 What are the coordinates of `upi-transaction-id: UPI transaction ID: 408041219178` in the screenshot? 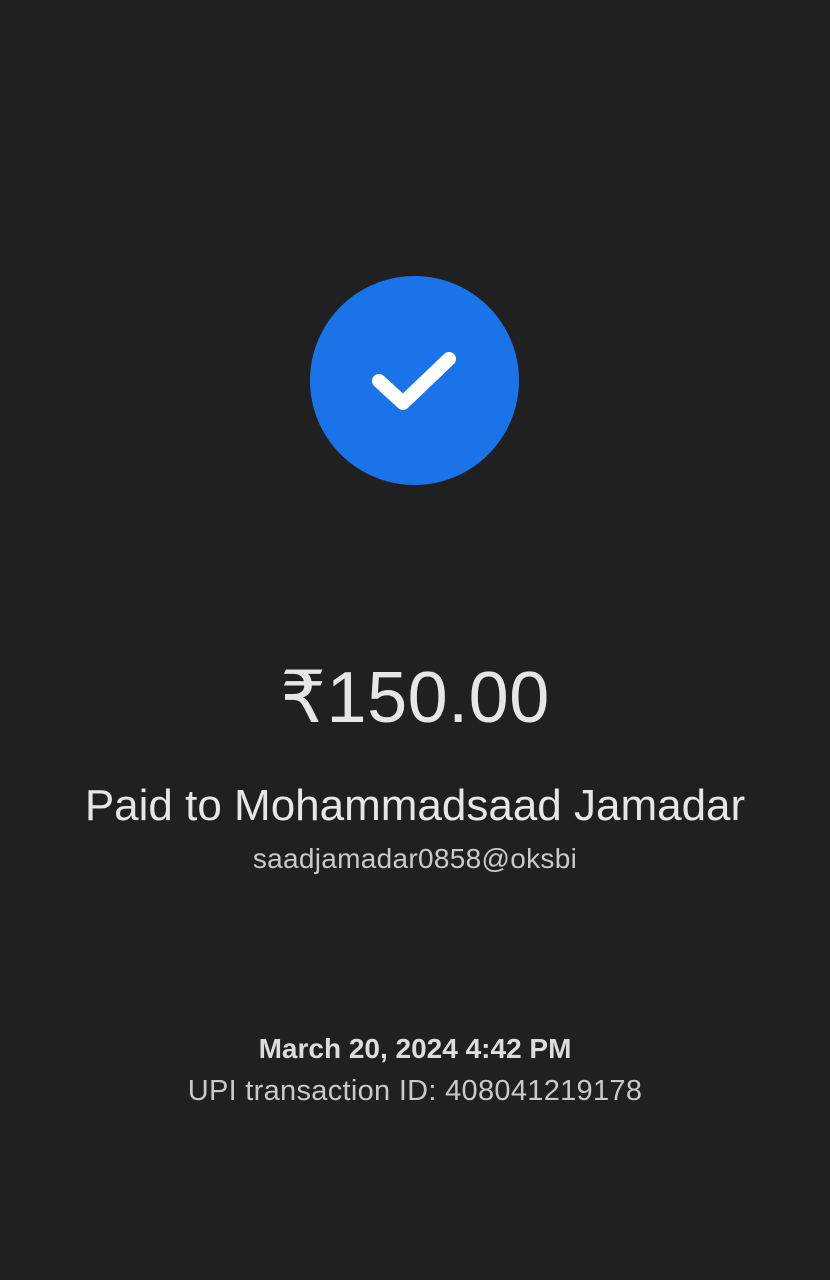 It's located at (415, 1091).